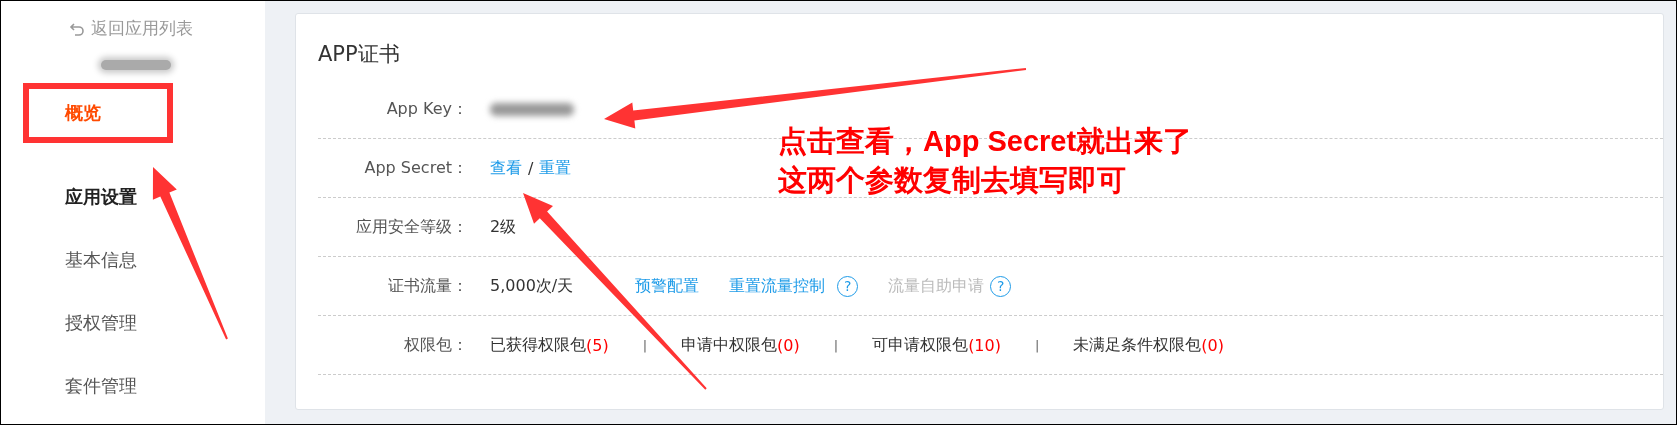 The width and height of the screenshot is (1677, 425). What do you see at coordinates (777, 286) in the screenshot?
I see `link: 重置流量控制` at bounding box center [777, 286].